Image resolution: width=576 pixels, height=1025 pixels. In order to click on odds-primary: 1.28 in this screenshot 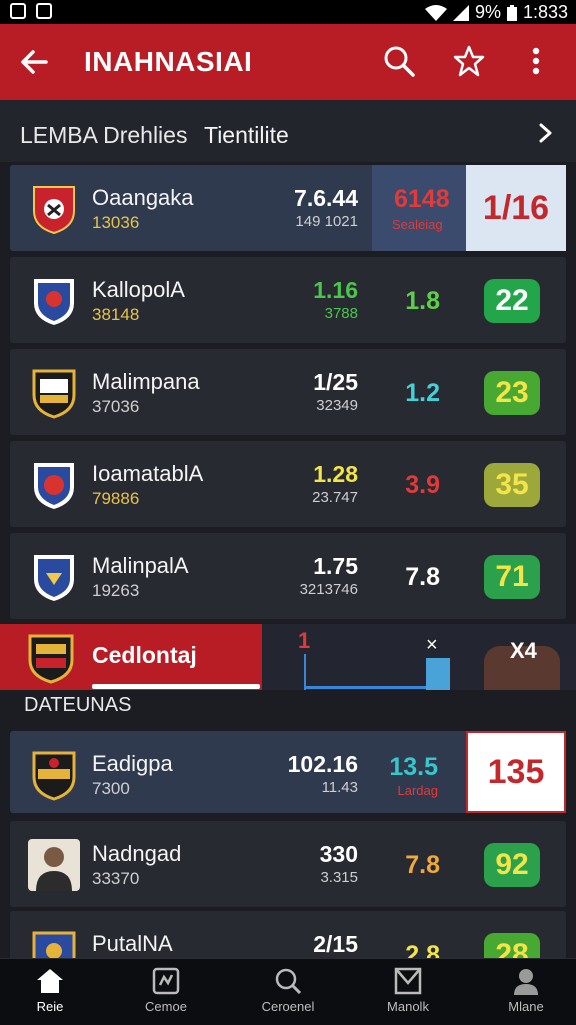, I will do `click(335, 474)`.